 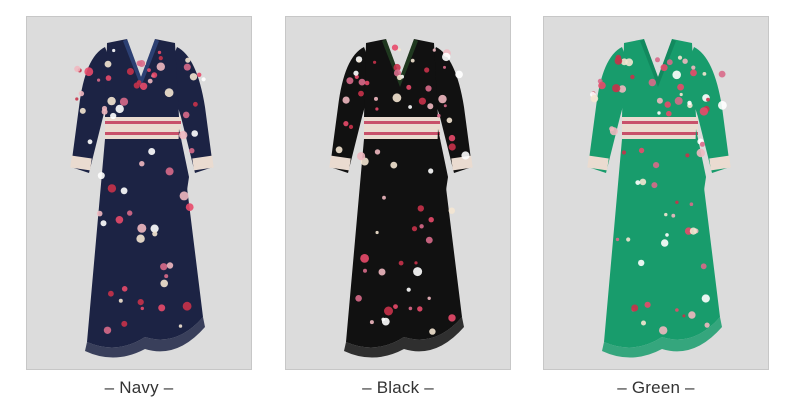 I want to click on color-label-black: – Black –, so click(x=398, y=387).